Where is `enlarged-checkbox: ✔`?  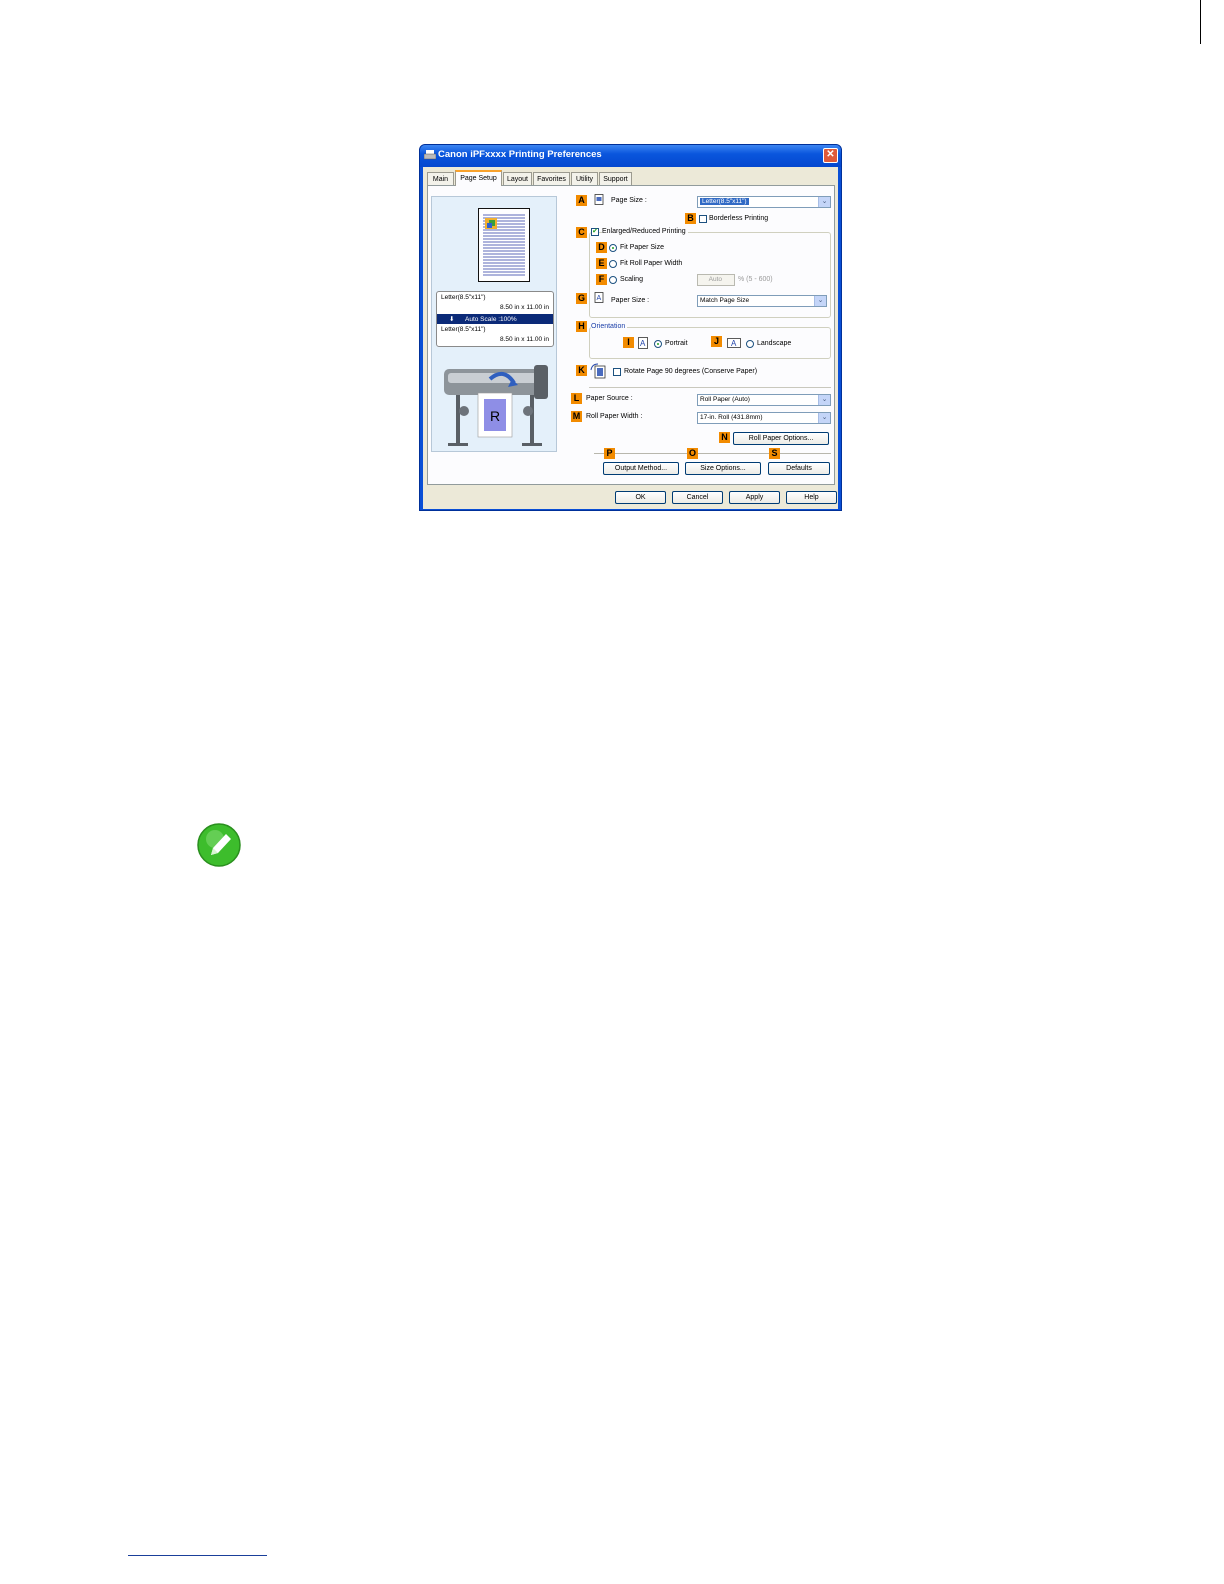
enlarged-checkbox: ✔ is located at coordinates (595, 232).